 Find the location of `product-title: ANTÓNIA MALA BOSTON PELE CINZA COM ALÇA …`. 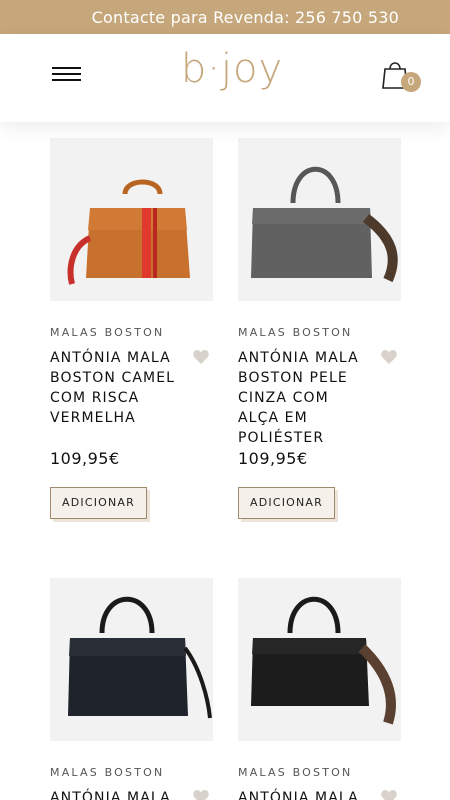

product-title: ANTÓNIA MALA BOSTON PELE CINZA COM ALÇA … is located at coordinates (304, 398).